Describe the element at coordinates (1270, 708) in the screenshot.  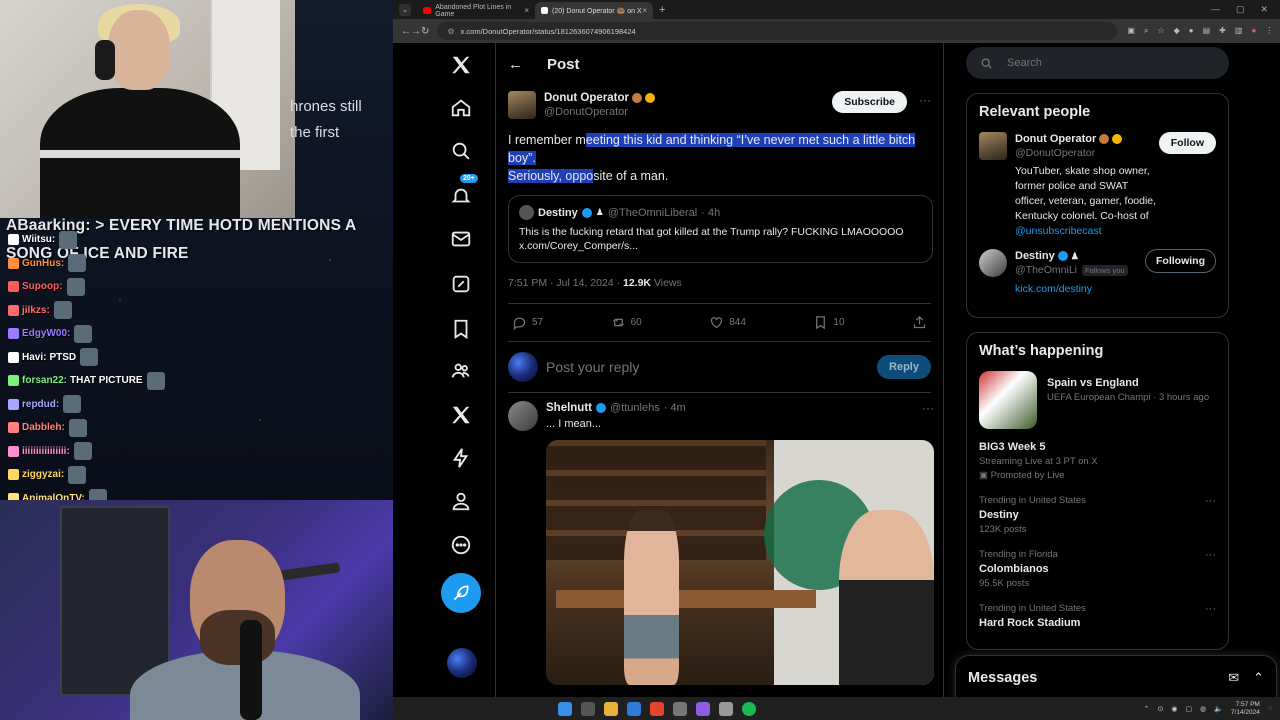
I see `notification-center-icon: ◌` at that location.